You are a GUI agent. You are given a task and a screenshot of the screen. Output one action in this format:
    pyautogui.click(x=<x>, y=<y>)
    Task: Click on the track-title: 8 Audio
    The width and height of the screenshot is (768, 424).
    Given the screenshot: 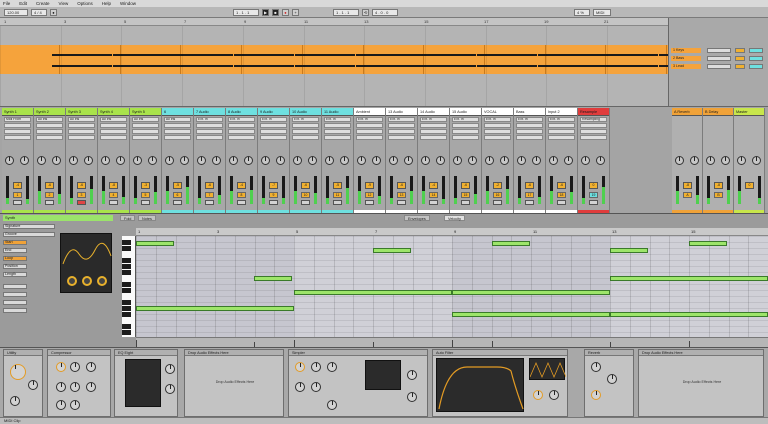 What is the action you would take?
    pyautogui.click(x=241, y=112)
    